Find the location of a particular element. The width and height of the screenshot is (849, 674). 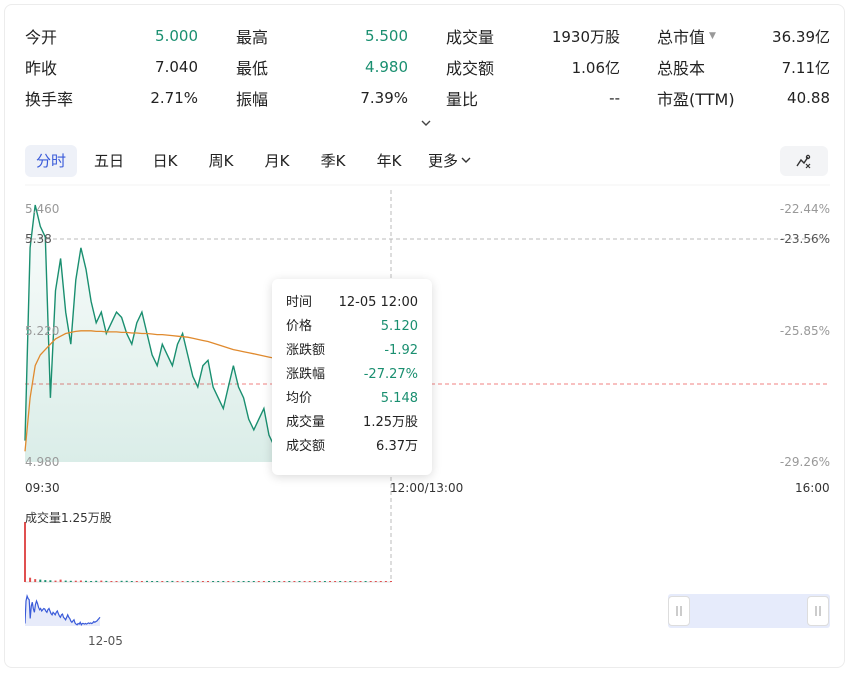

tab-label: 周K is located at coordinates (221, 161).